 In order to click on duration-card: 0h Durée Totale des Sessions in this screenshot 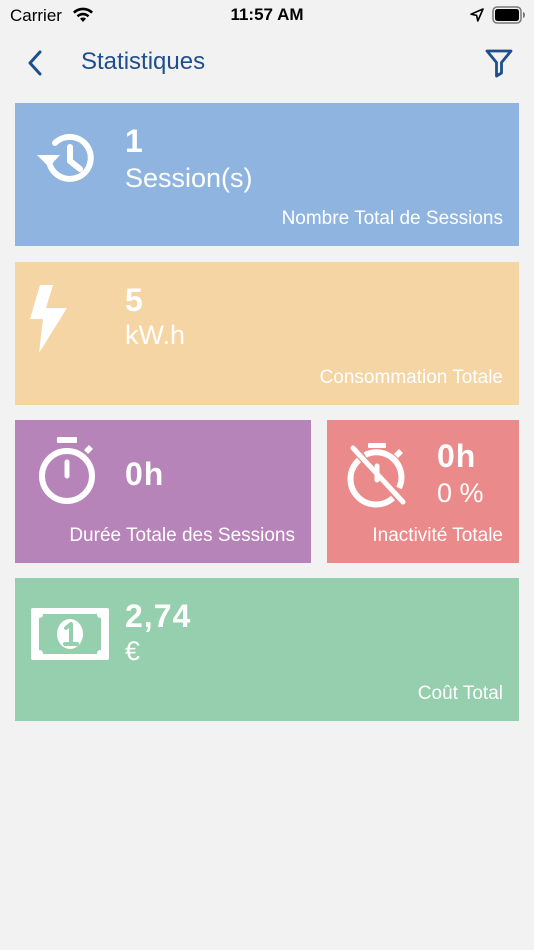, I will do `click(163, 491)`.